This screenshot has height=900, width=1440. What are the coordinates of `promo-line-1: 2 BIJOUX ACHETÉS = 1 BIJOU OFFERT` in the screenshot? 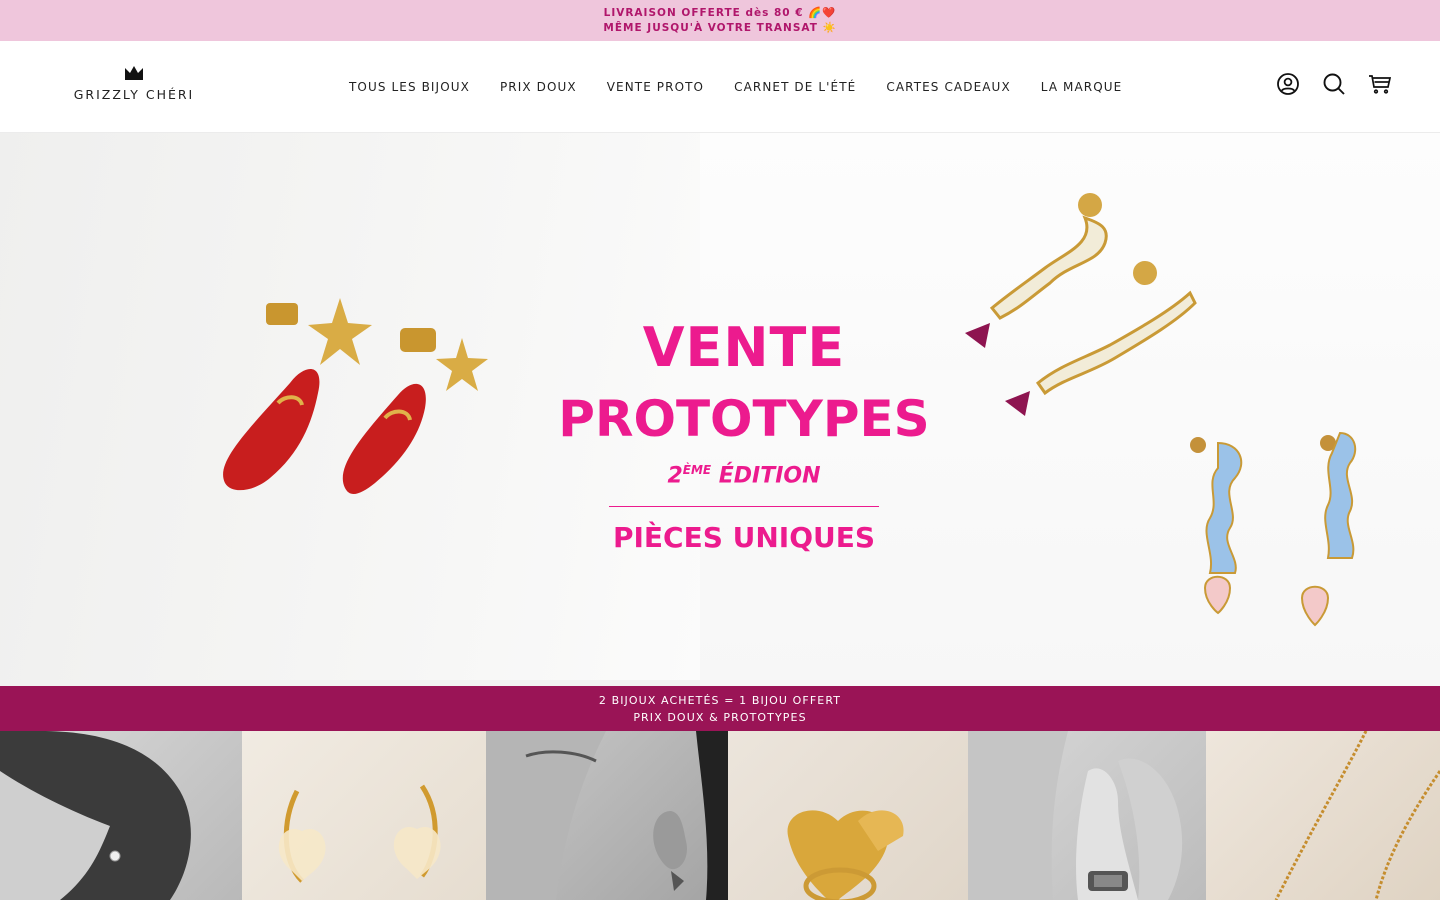 It's located at (720, 700).